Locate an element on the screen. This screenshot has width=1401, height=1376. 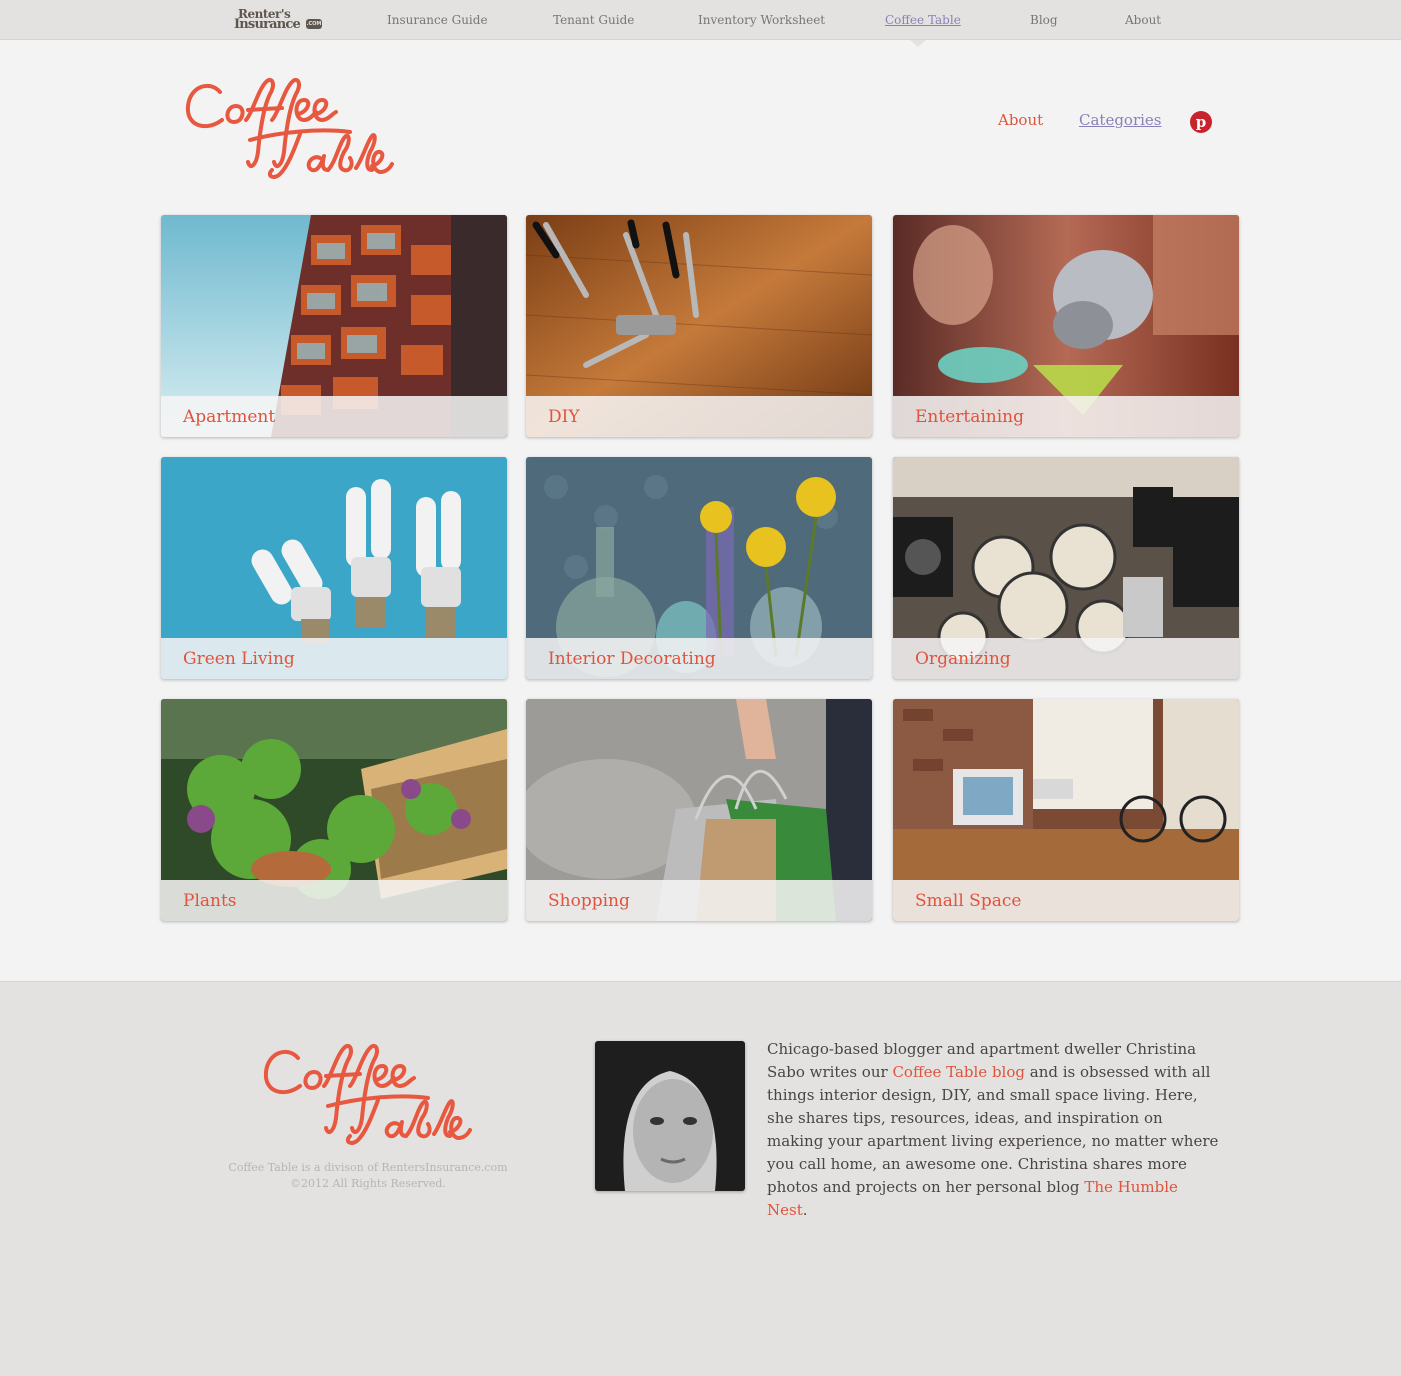
category-card-interior-decorating: Interior Decorating is located at coordinates (699, 568).